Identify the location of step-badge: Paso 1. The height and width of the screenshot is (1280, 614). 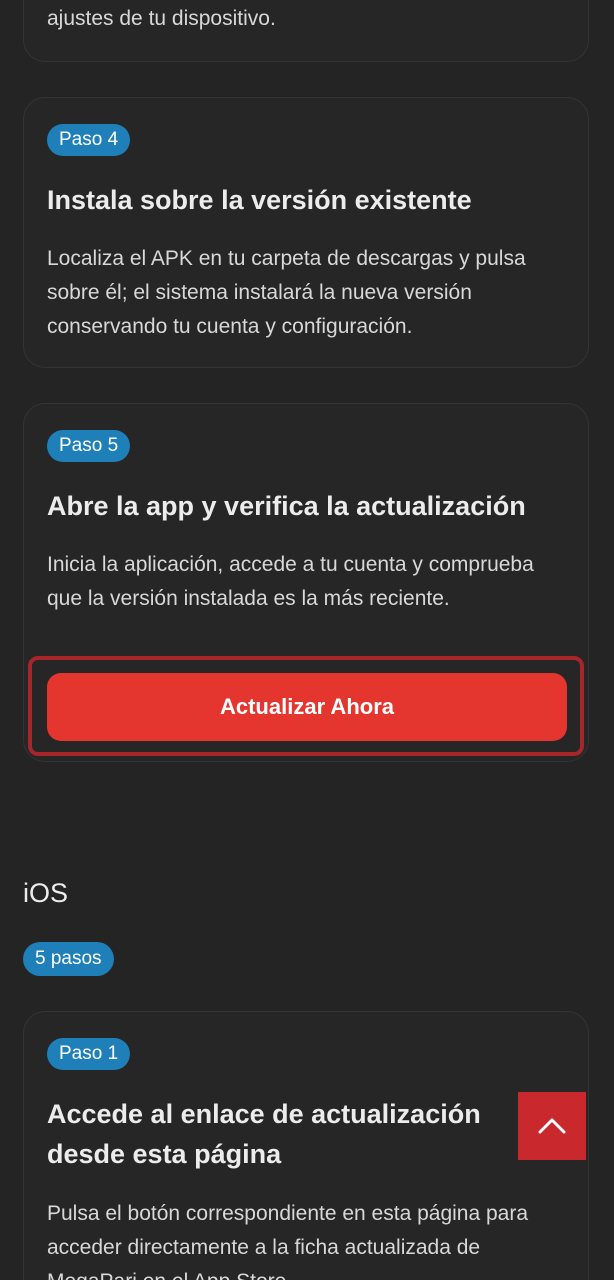
(89, 1054).